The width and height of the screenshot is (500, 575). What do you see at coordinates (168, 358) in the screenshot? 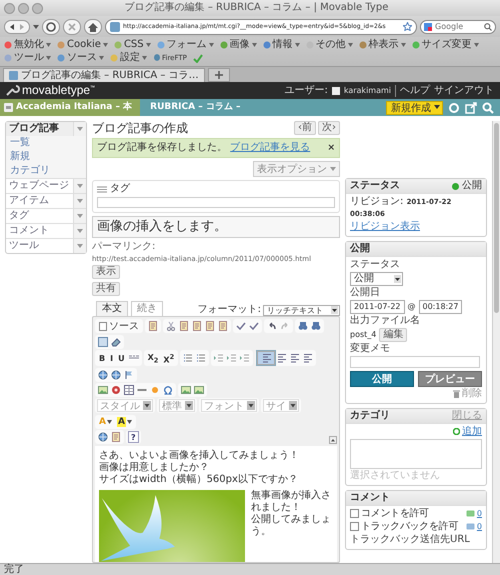
I see `format-button: X$^{2}$` at bounding box center [168, 358].